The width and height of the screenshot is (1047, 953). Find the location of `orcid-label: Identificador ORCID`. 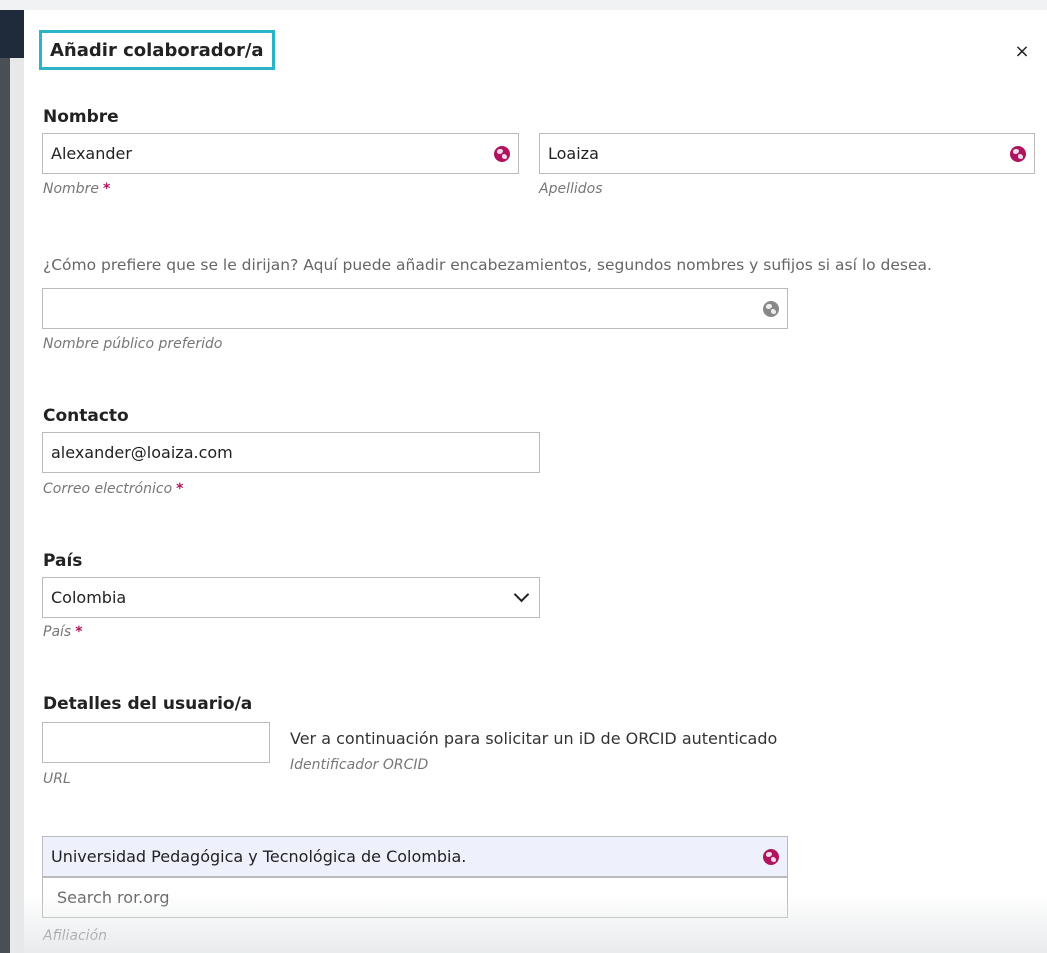

orcid-label: Identificador ORCID is located at coordinates (359, 765).